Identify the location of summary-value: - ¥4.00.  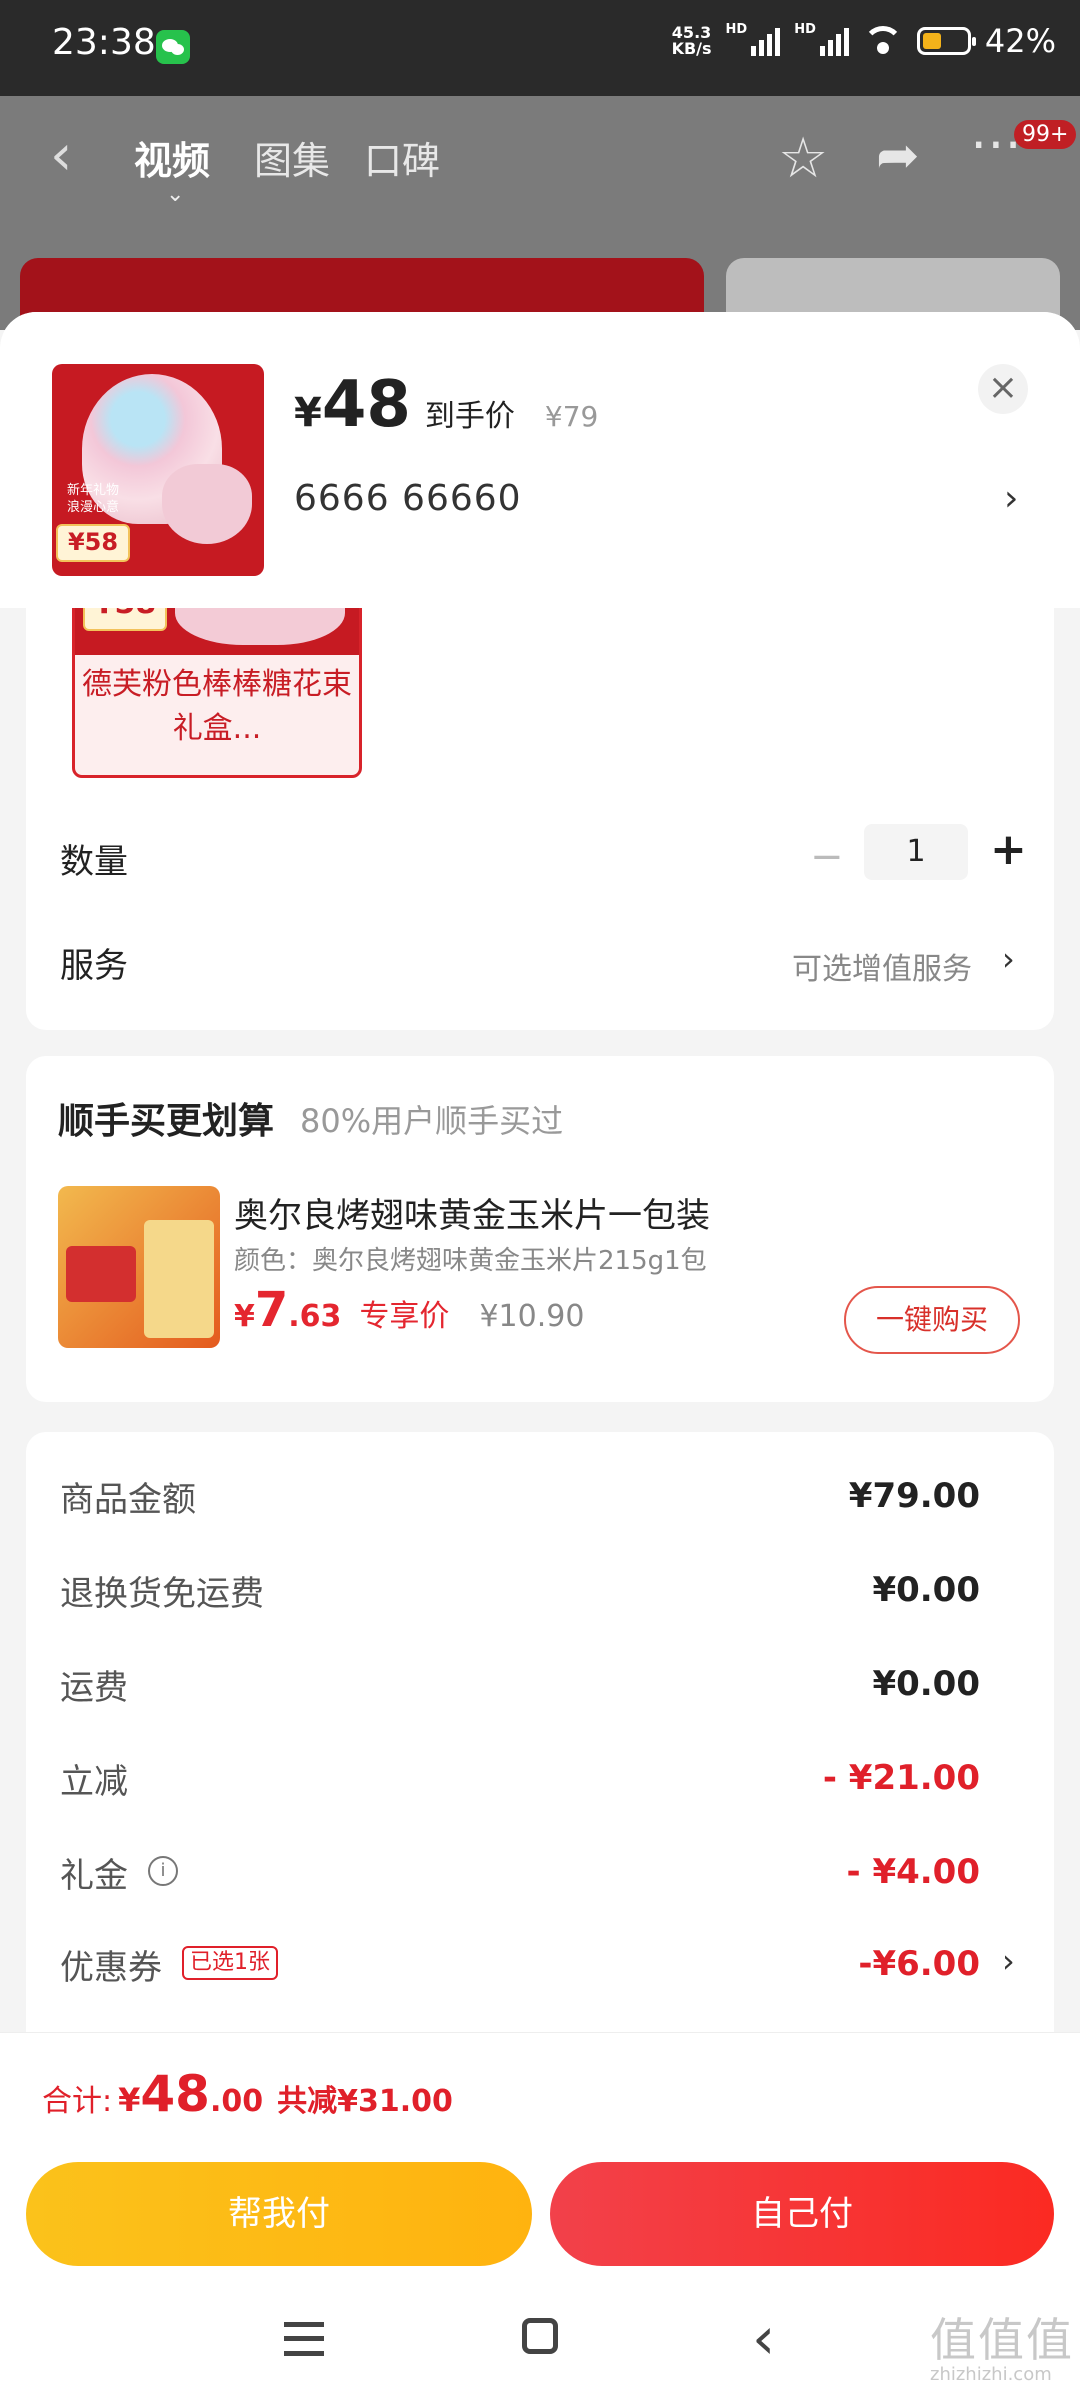
(913, 1872).